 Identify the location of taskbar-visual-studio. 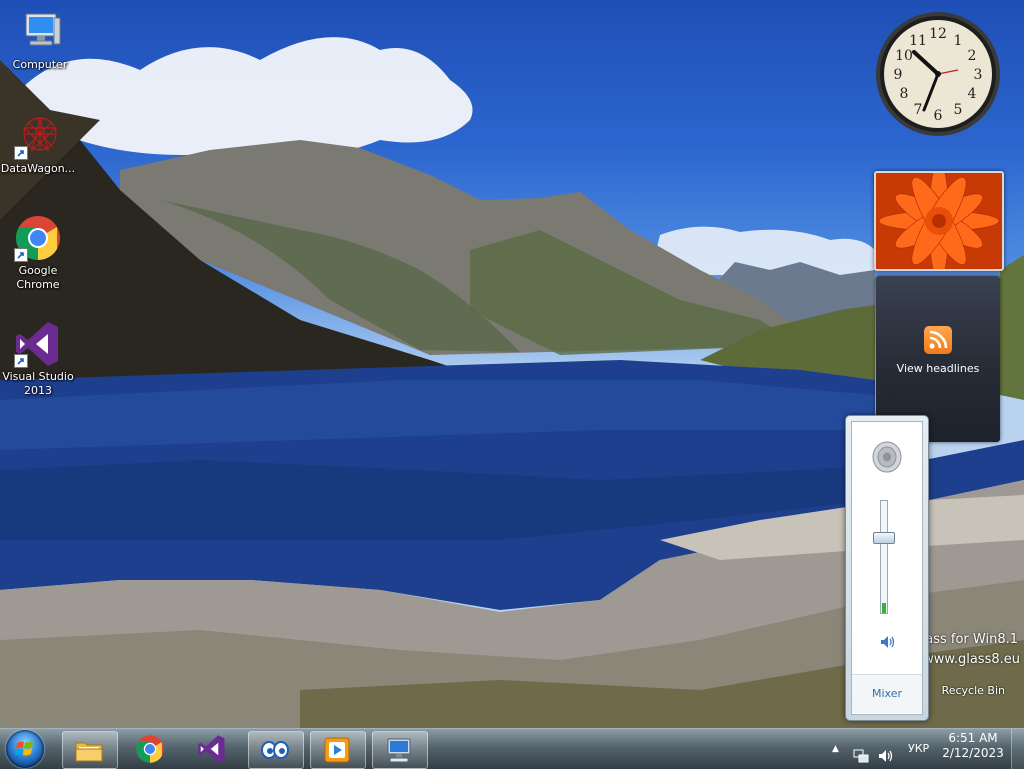
(213, 749).